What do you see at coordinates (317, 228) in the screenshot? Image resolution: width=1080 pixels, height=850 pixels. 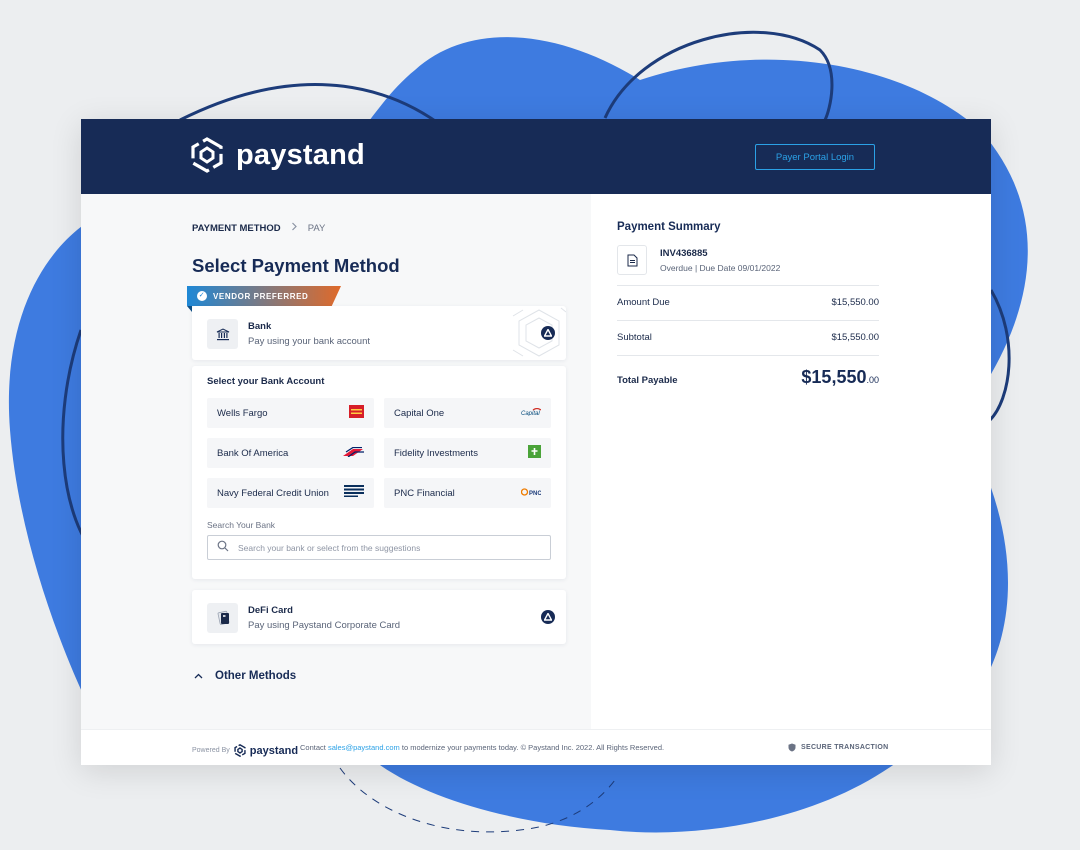 I see `breadcrumb-step-pay: PAY` at bounding box center [317, 228].